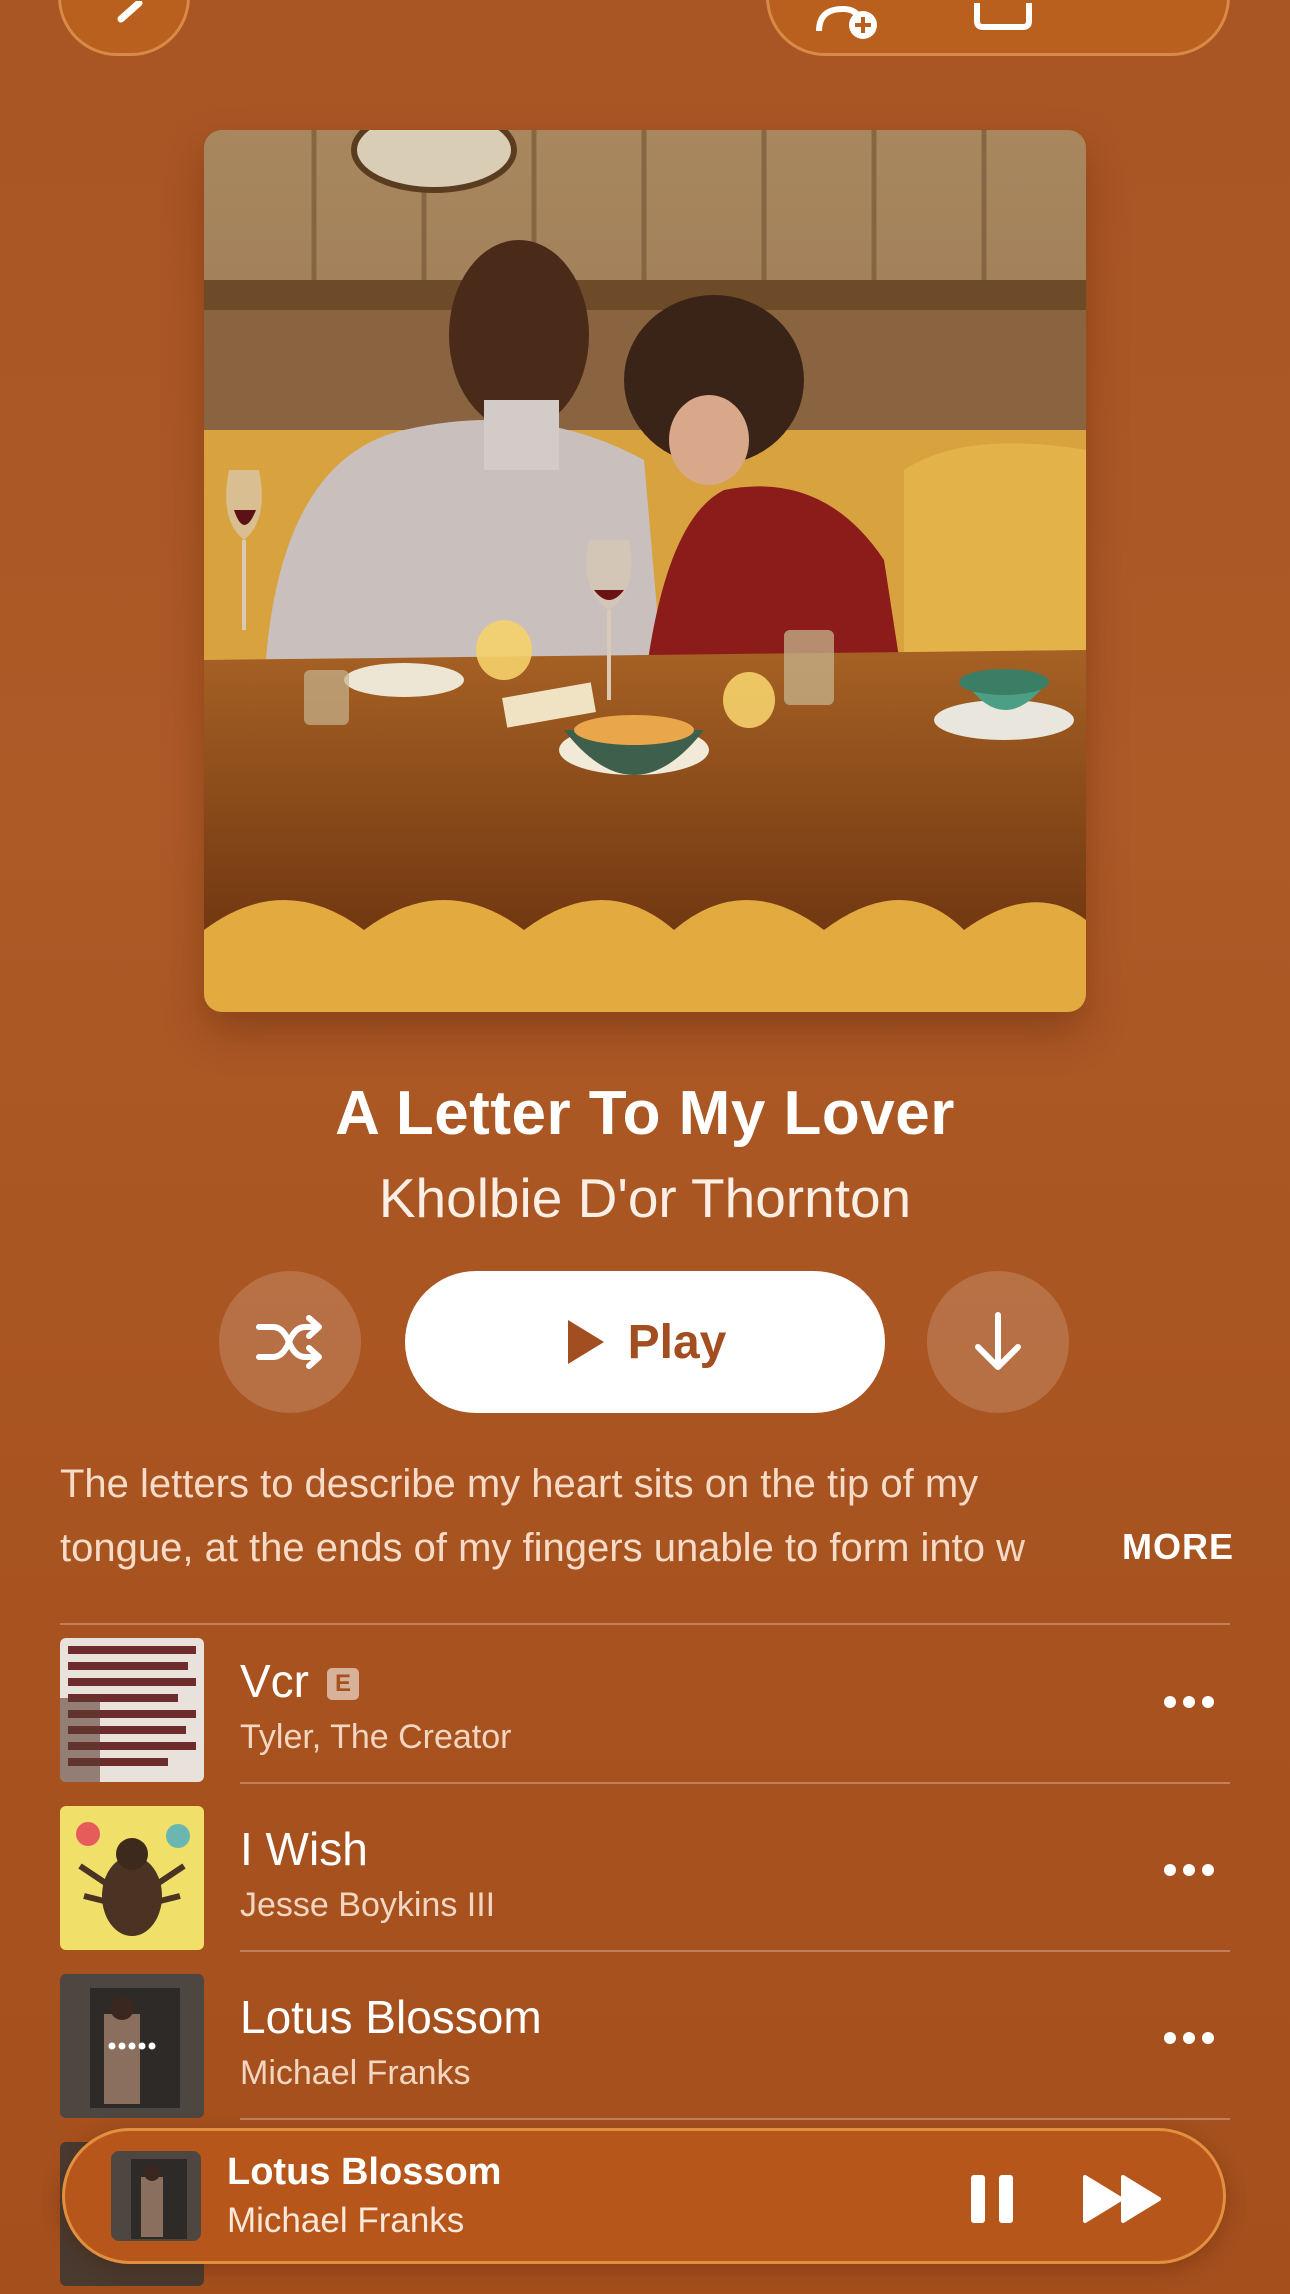 The width and height of the screenshot is (1290, 2294). Describe the element at coordinates (299, 1681) in the screenshot. I see `track-title: Vcr E` at that location.